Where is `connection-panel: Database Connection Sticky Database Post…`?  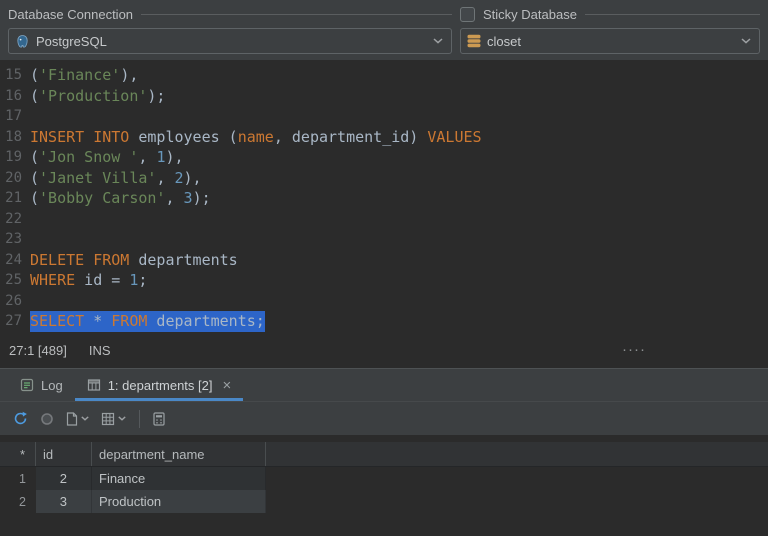 connection-panel: Database Connection Sticky Database Post… is located at coordinates (384, 30).